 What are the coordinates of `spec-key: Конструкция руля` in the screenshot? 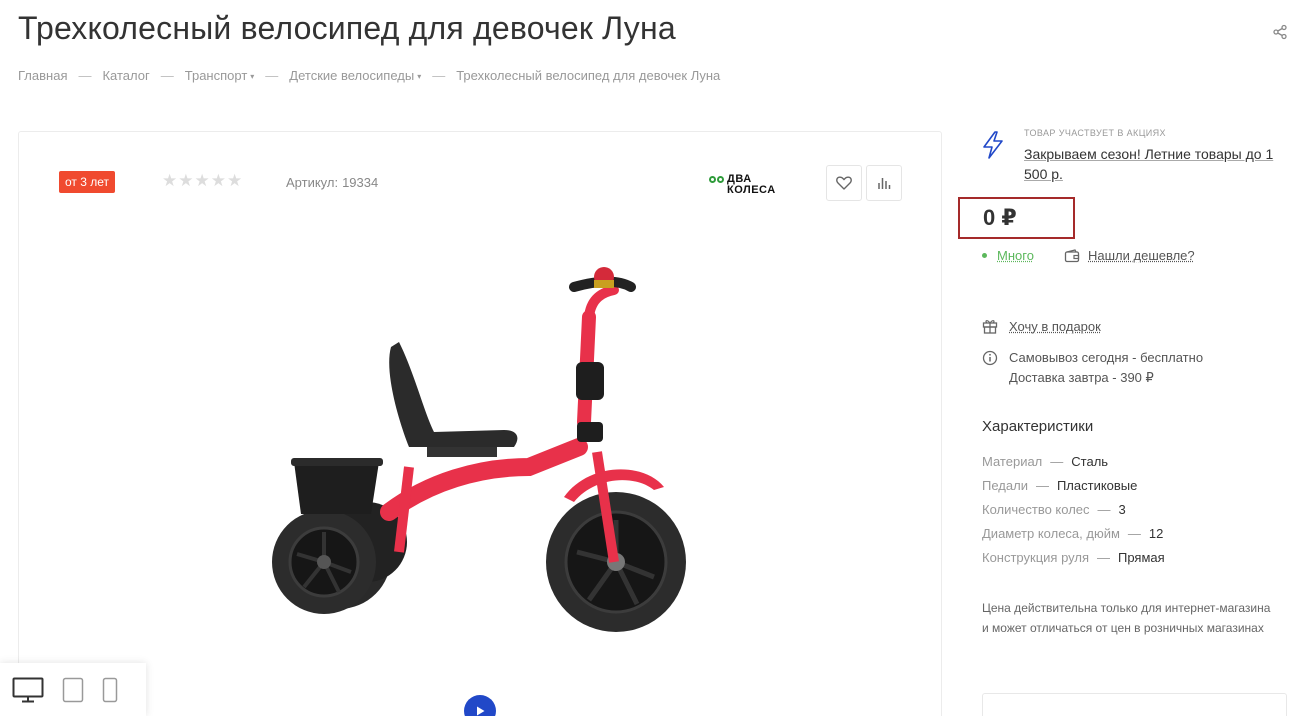 It's located at (1035, 557).